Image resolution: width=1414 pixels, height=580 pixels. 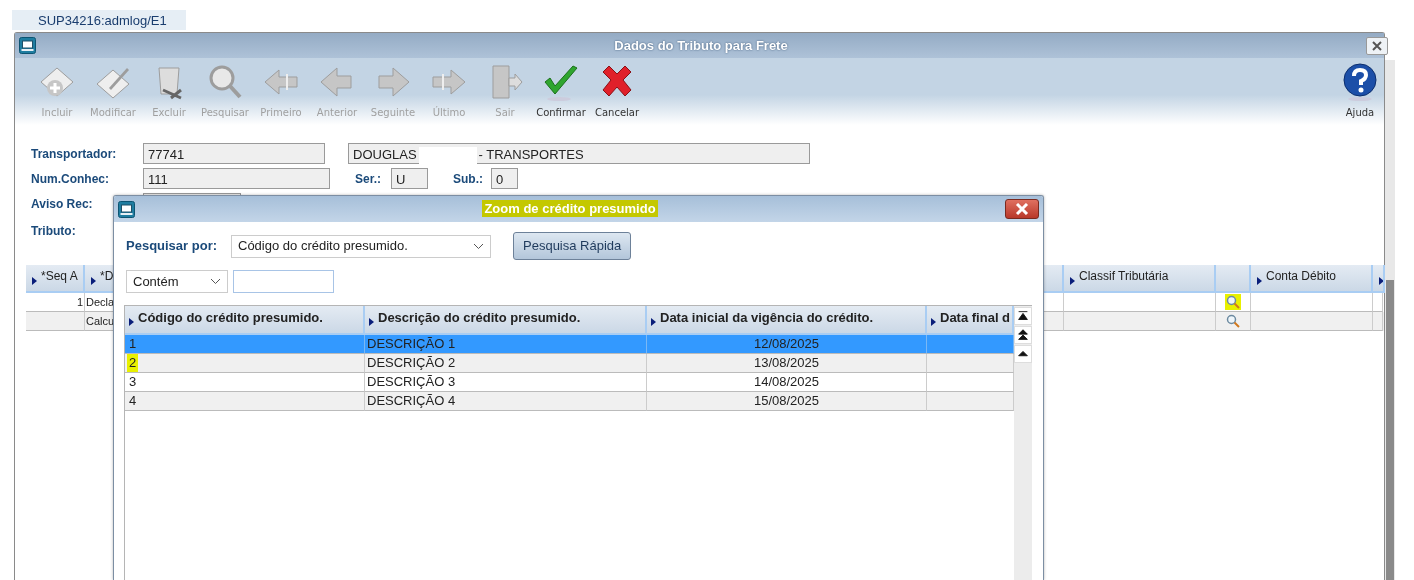 What do you see at coordinates (1023, 354) in the screenshot?
I see `scroll-up-button` at bounding box center [1023, 354].